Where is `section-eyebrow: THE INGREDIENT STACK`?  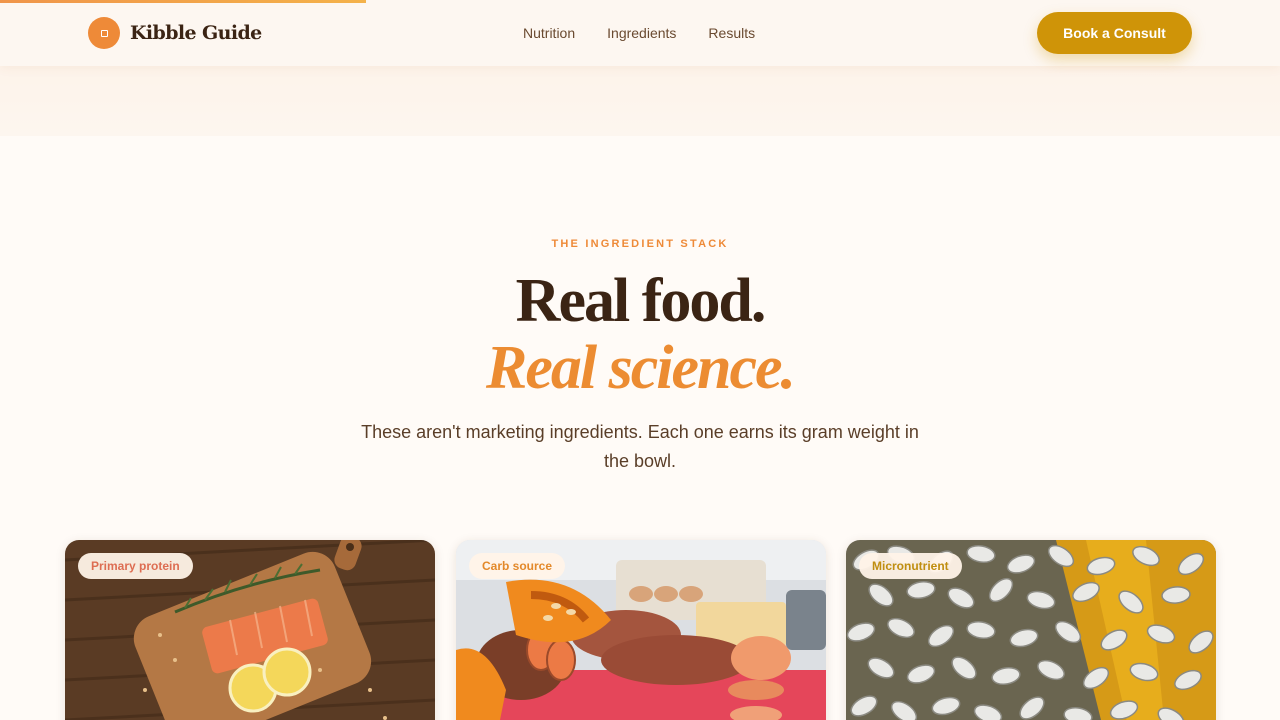 section-eyebrow: THE INGREDIENT STACK is located at coordinates (640, 244).